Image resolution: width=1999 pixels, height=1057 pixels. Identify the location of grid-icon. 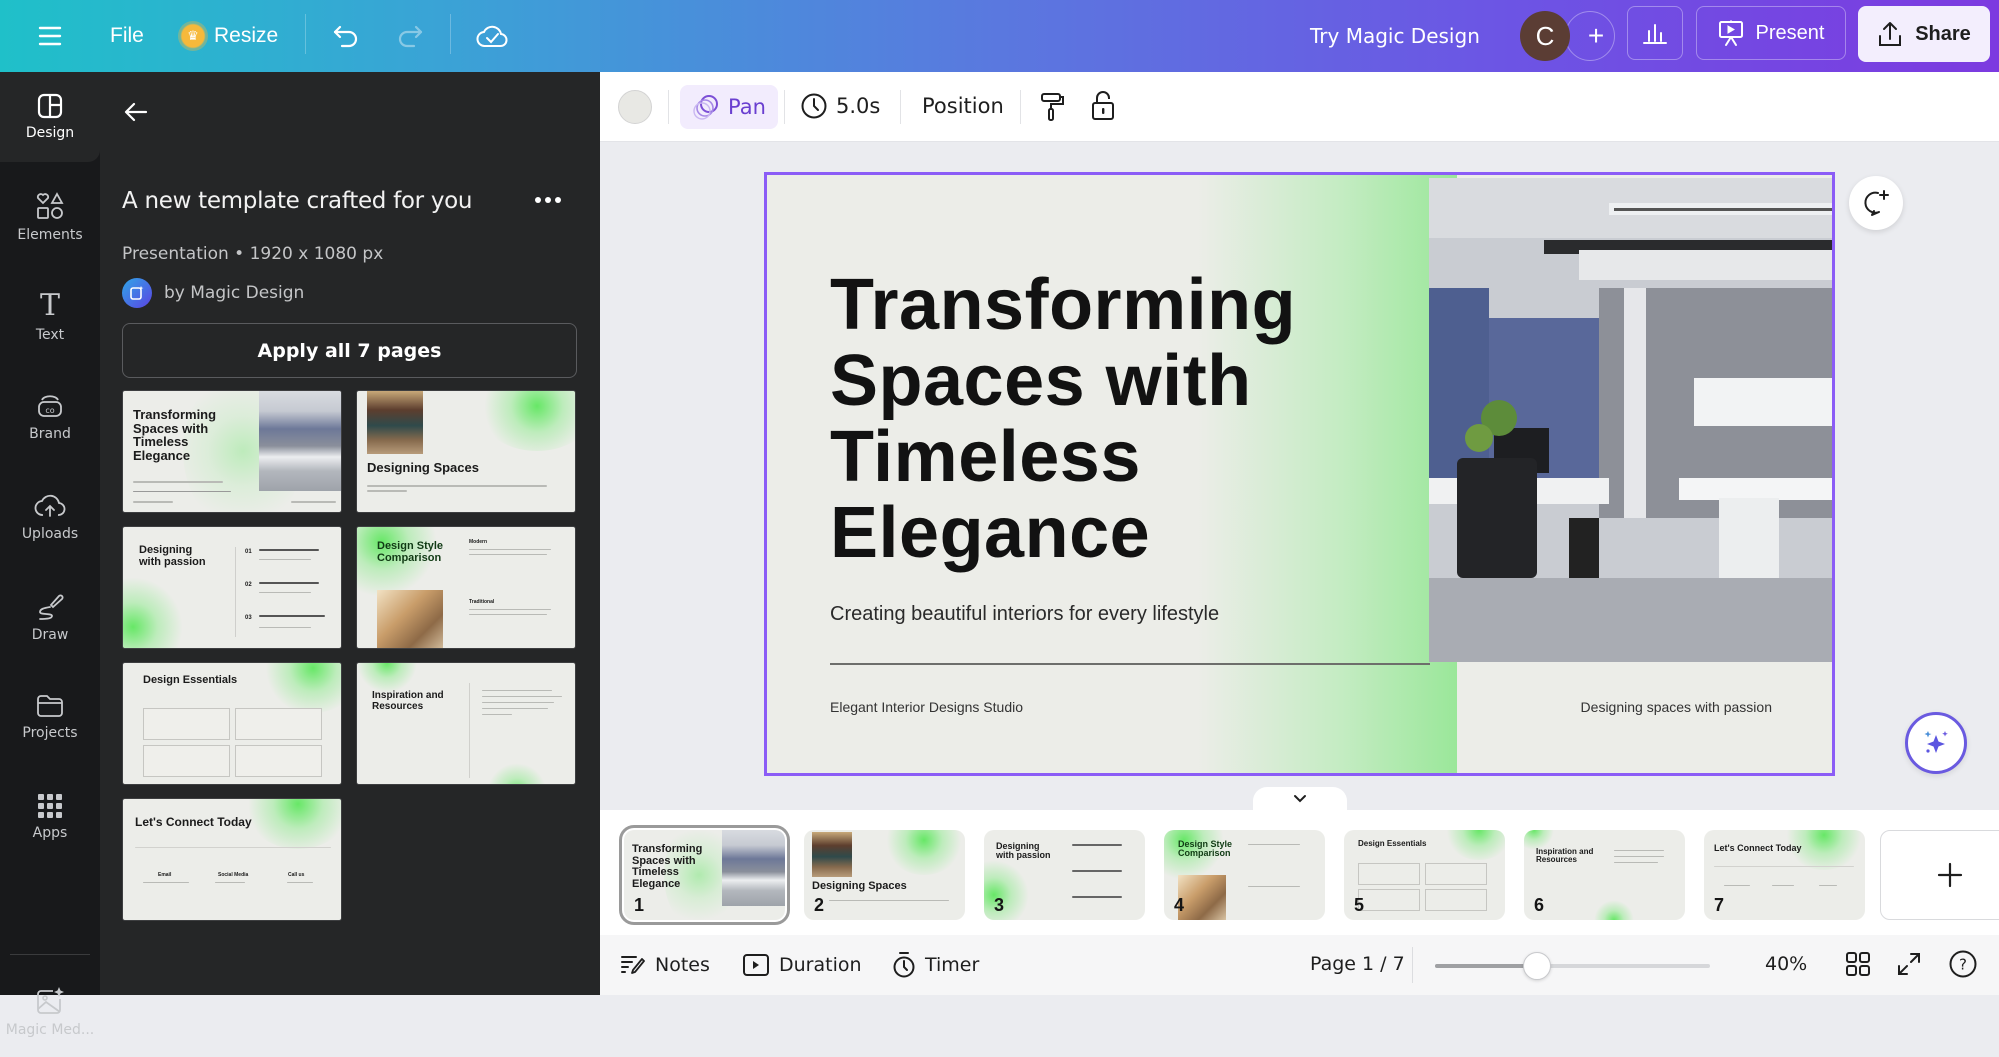
(50, 806).